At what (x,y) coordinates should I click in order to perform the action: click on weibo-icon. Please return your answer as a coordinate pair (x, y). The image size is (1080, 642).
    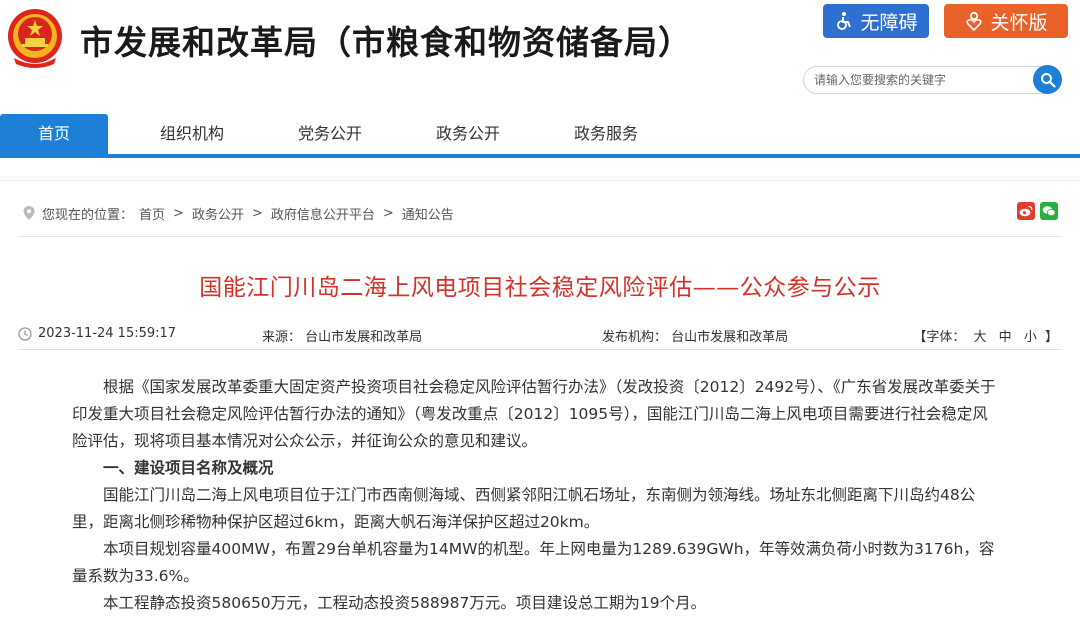
    Looking at the image, I should click on (1026, 211).